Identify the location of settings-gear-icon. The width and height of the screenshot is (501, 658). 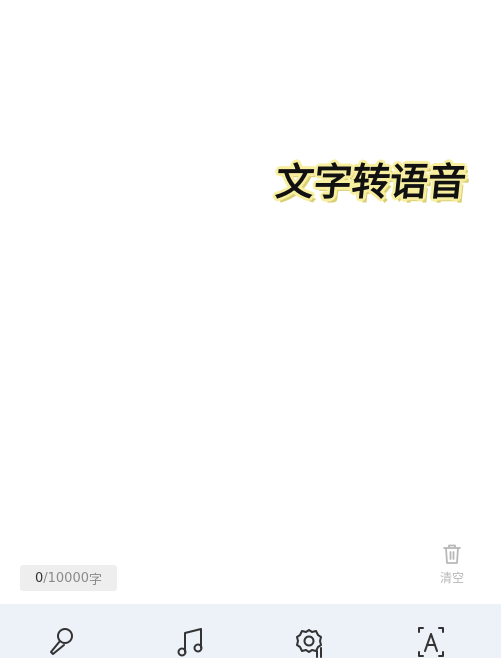
(309, 642).